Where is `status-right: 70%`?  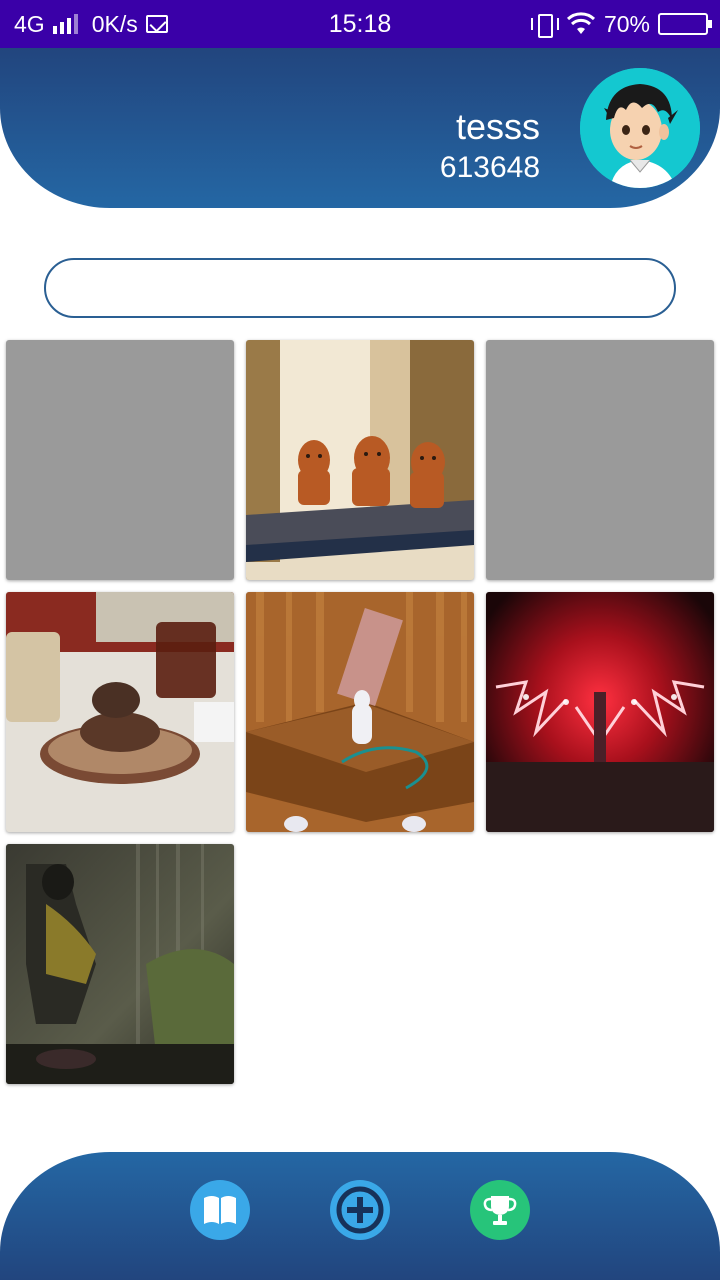 status-right: 70% is located at coordinates (621, 24).